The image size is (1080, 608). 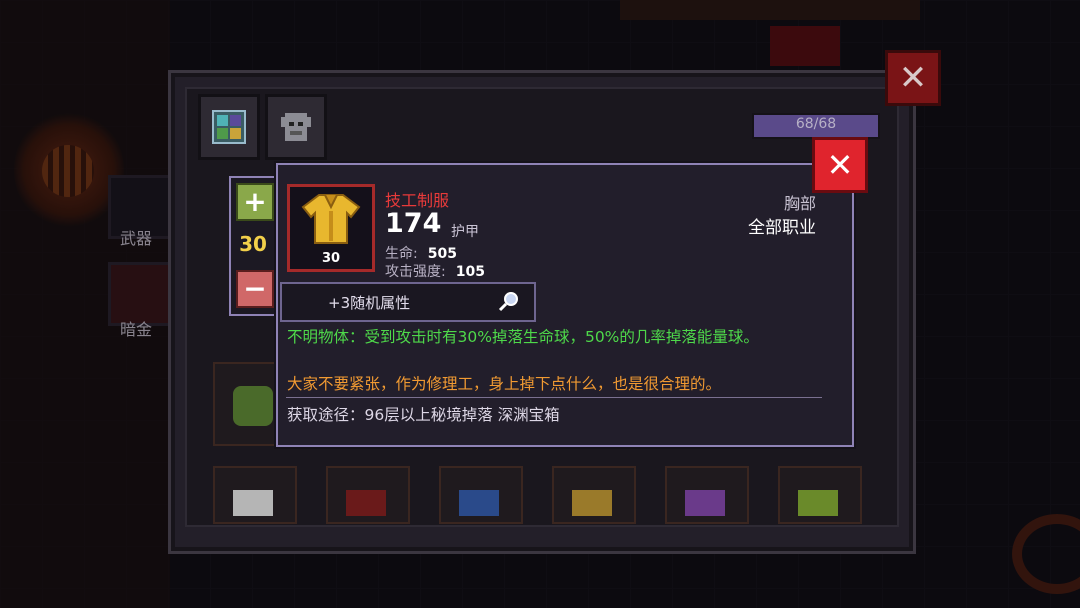 What do you see at coordinates (592, 503) in the screenshot?
I see `scroll-icon` at bounding box center [592, 503].